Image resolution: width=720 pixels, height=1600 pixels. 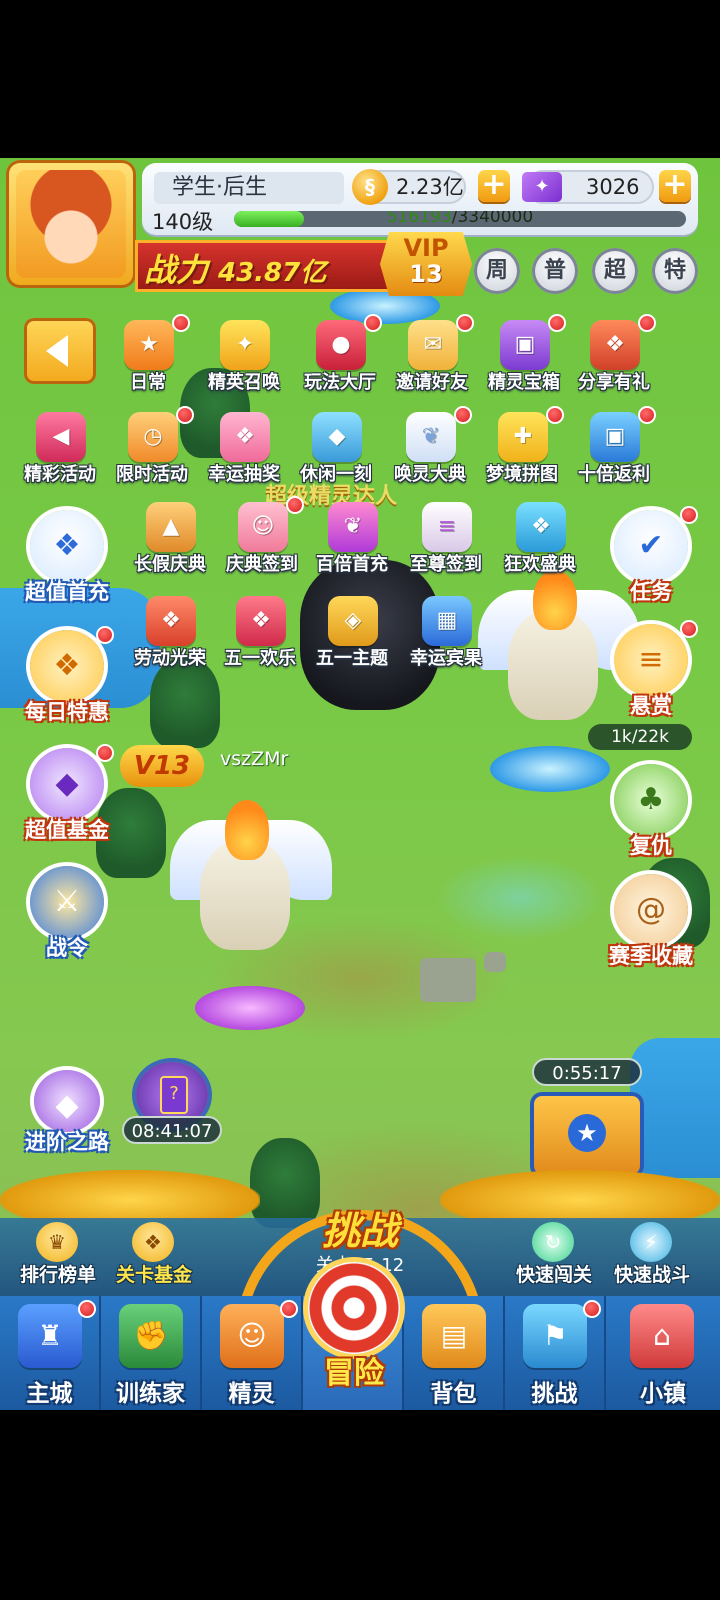 I want to click on may-day-theme-button: ◈ 五一主题, so click(x=352, y=640).